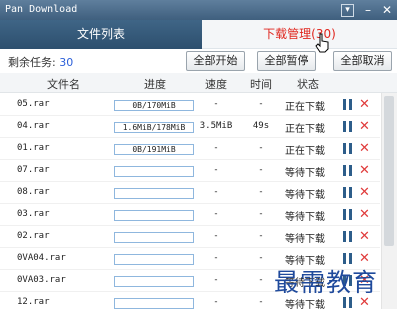  I want to click on remaining-label: 剩余任务:, so click(32, 62).